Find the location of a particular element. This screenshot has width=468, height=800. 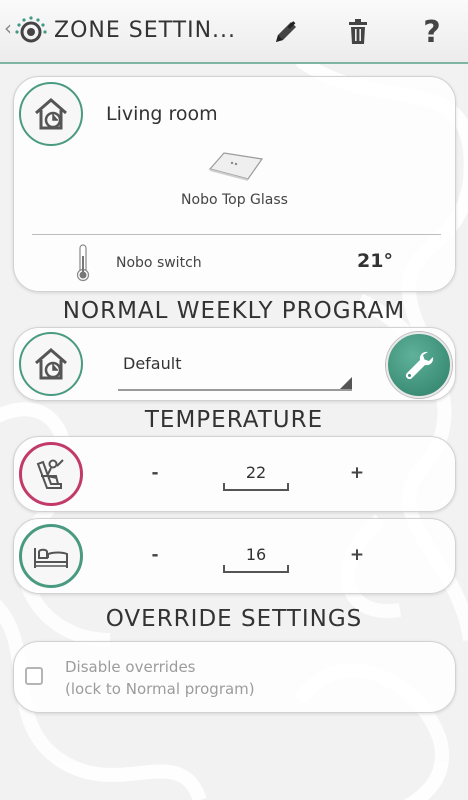

eco-increase-button: + is located at coordinates (357, 555).